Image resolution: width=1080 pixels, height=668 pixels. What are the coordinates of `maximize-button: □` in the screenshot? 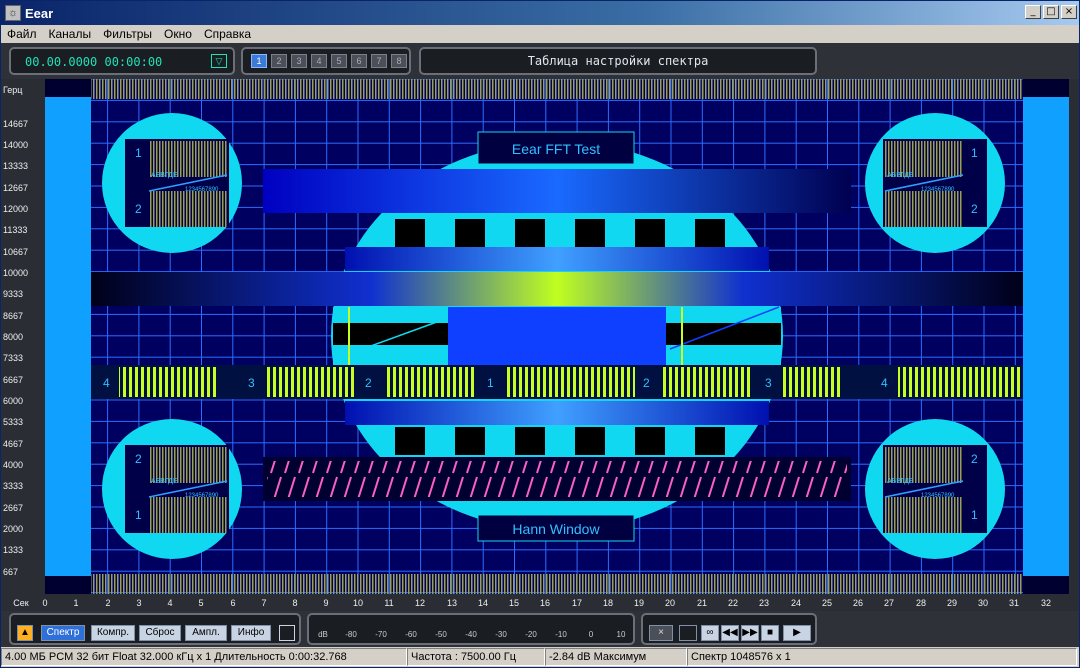 It's located at (1051, 12).